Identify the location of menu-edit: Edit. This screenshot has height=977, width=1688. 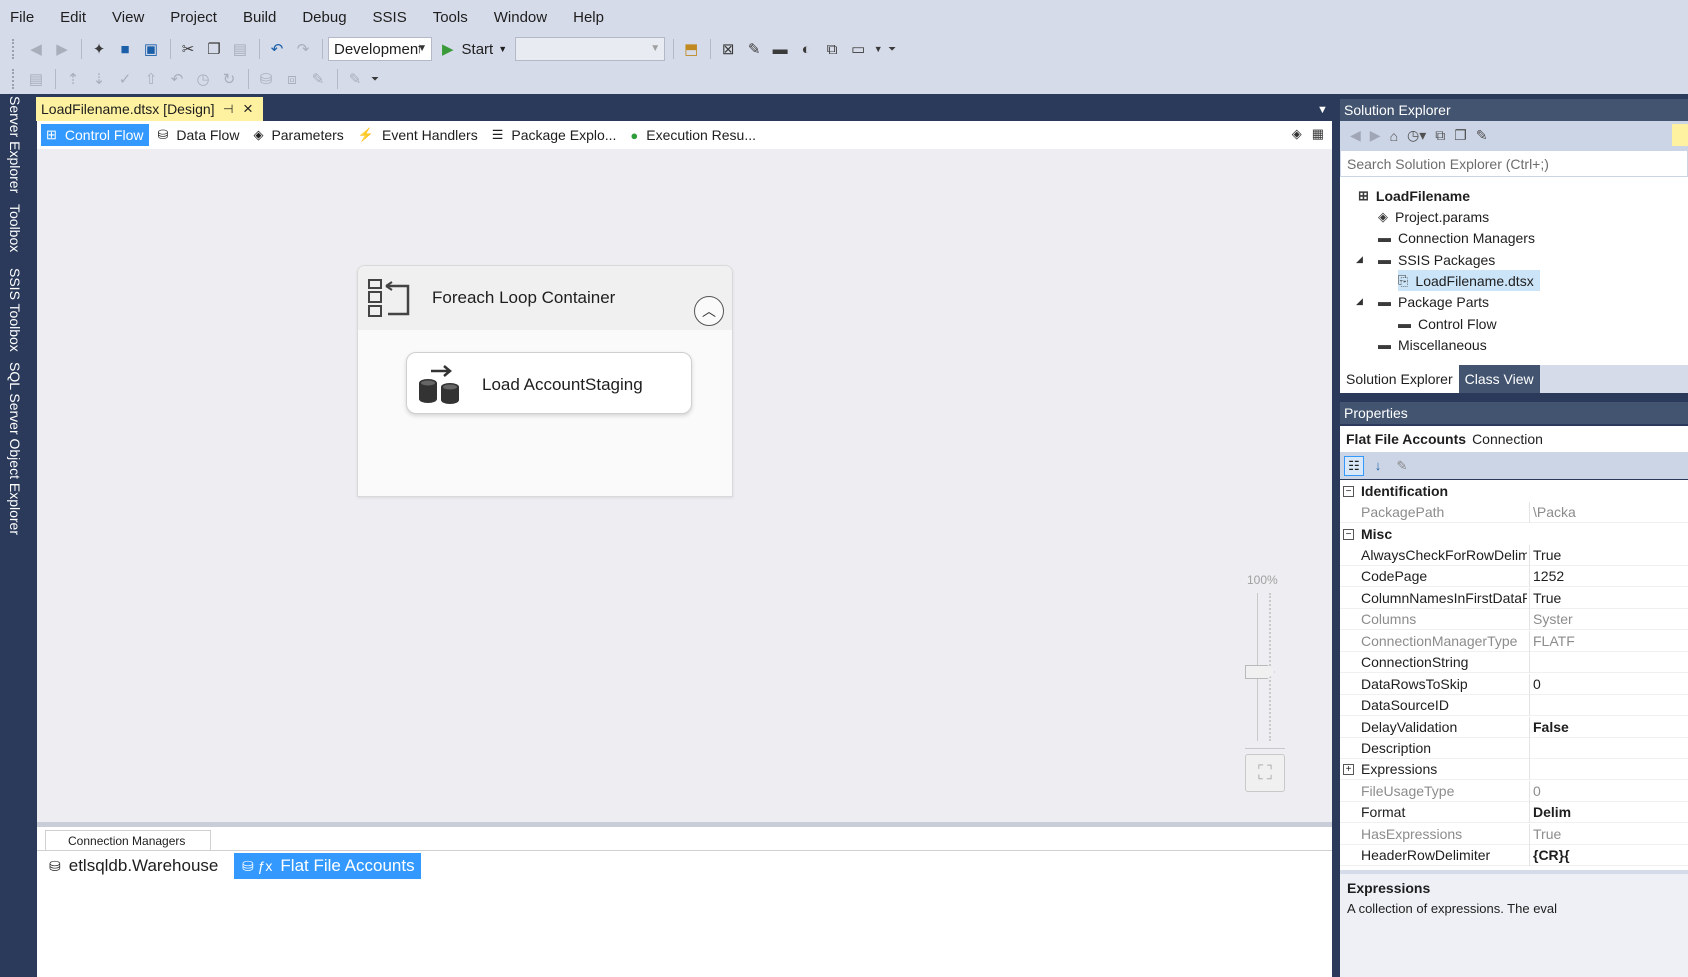
(73, 17).